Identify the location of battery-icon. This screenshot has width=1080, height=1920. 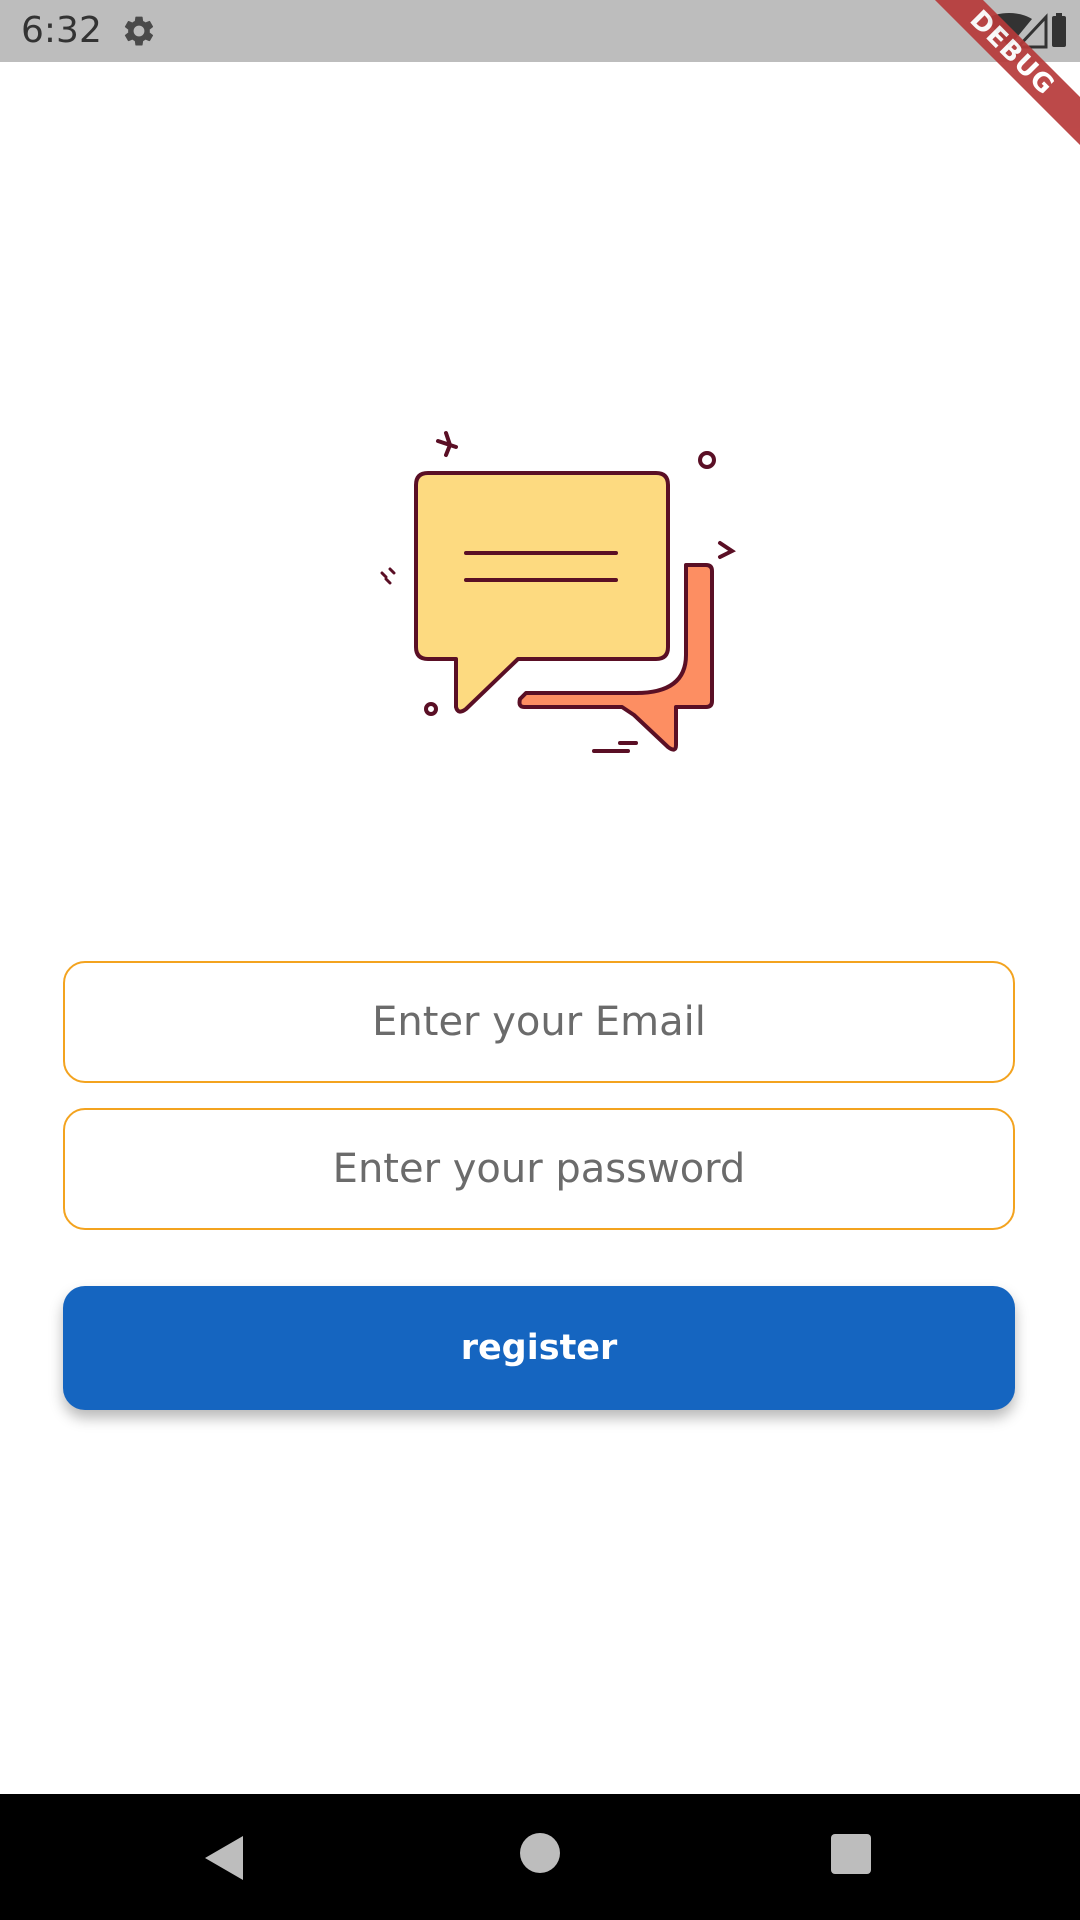
(1059, 31).